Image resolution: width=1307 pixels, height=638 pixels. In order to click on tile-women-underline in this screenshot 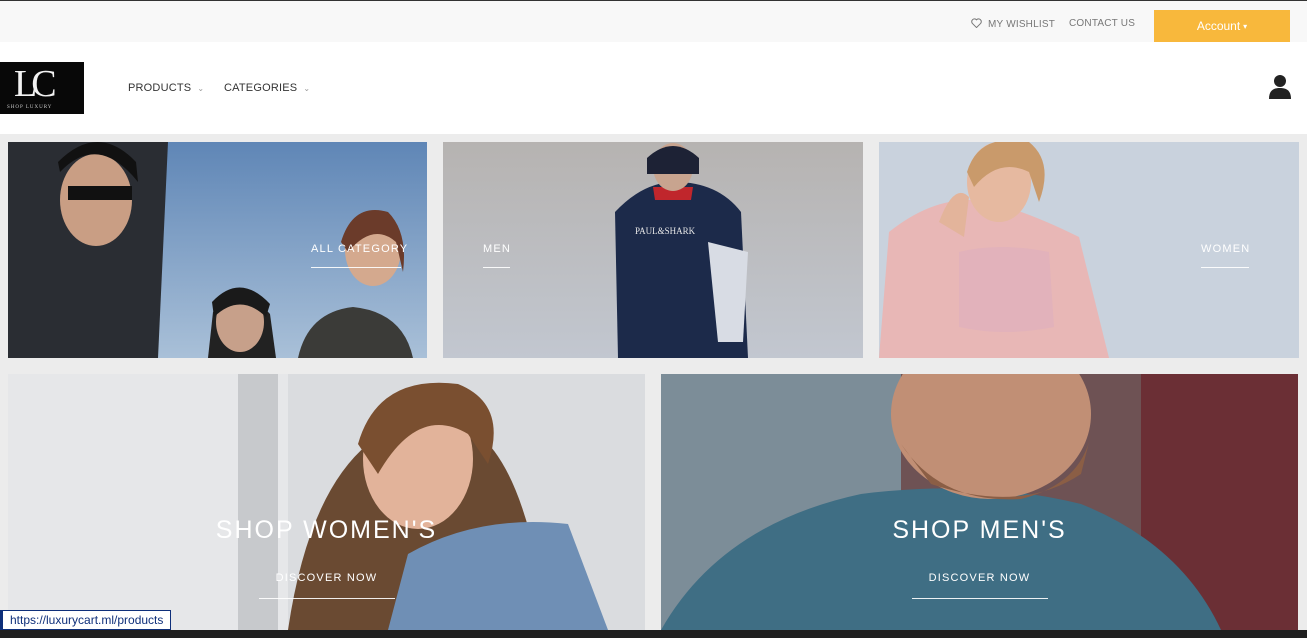, I will do `click(1225, 267)`.